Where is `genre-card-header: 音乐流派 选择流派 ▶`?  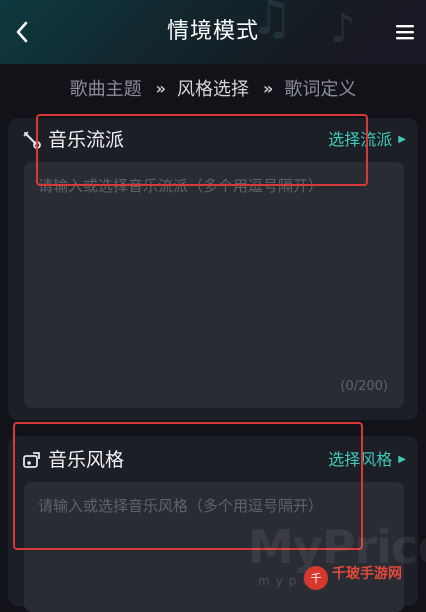
genre-card-header: 音乐流派 选择流派 ▶ is located at coordinates (213, 140).